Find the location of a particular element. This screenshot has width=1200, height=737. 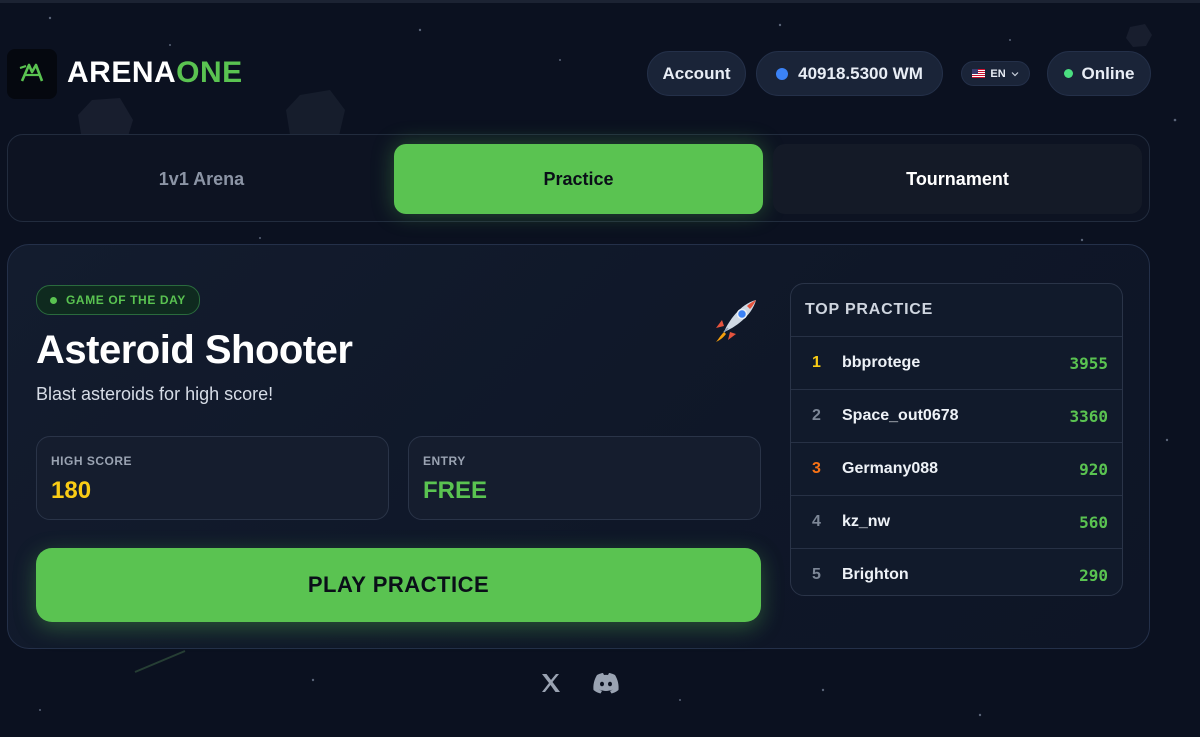

leaderboard-row: 3 Germany088 920 is located at coordinates (956, 469).